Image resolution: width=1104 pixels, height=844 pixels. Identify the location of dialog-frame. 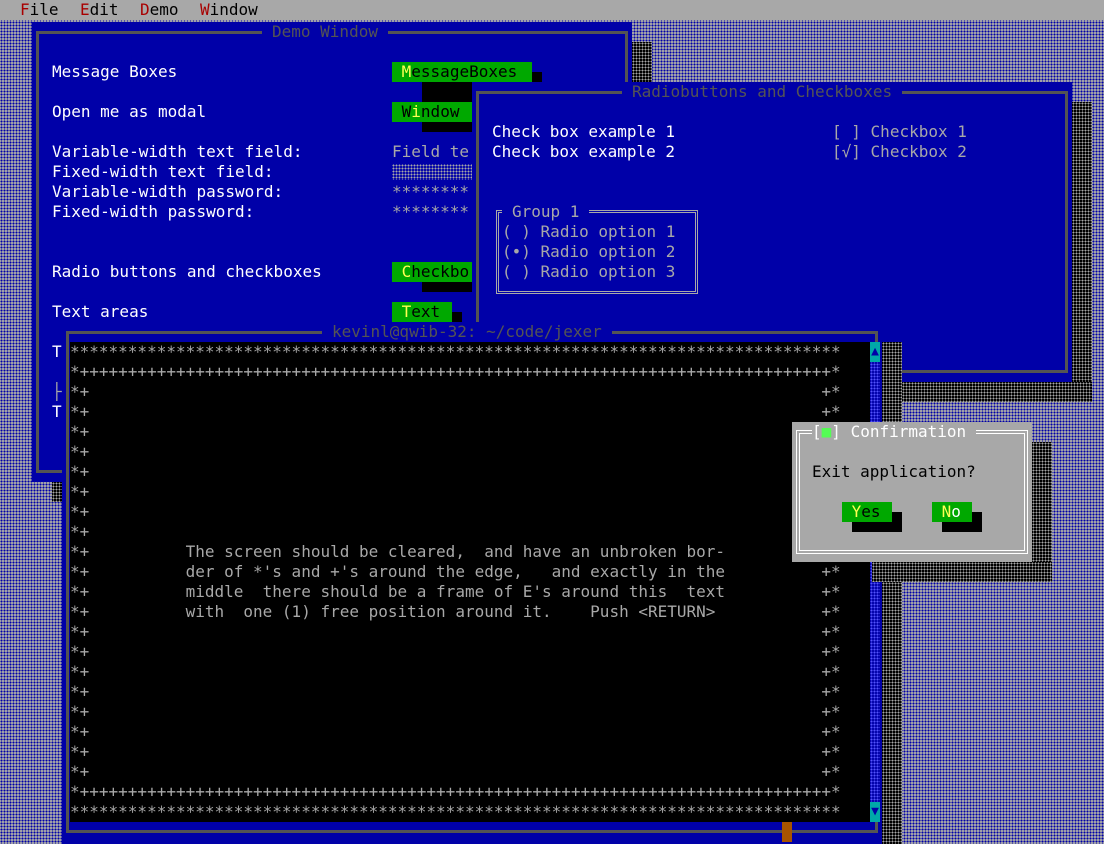
(912, 492).